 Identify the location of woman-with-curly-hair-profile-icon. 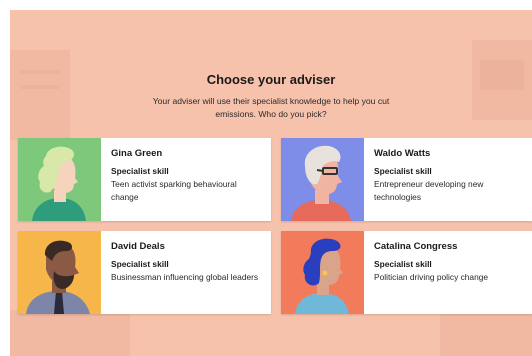
(322, 272).